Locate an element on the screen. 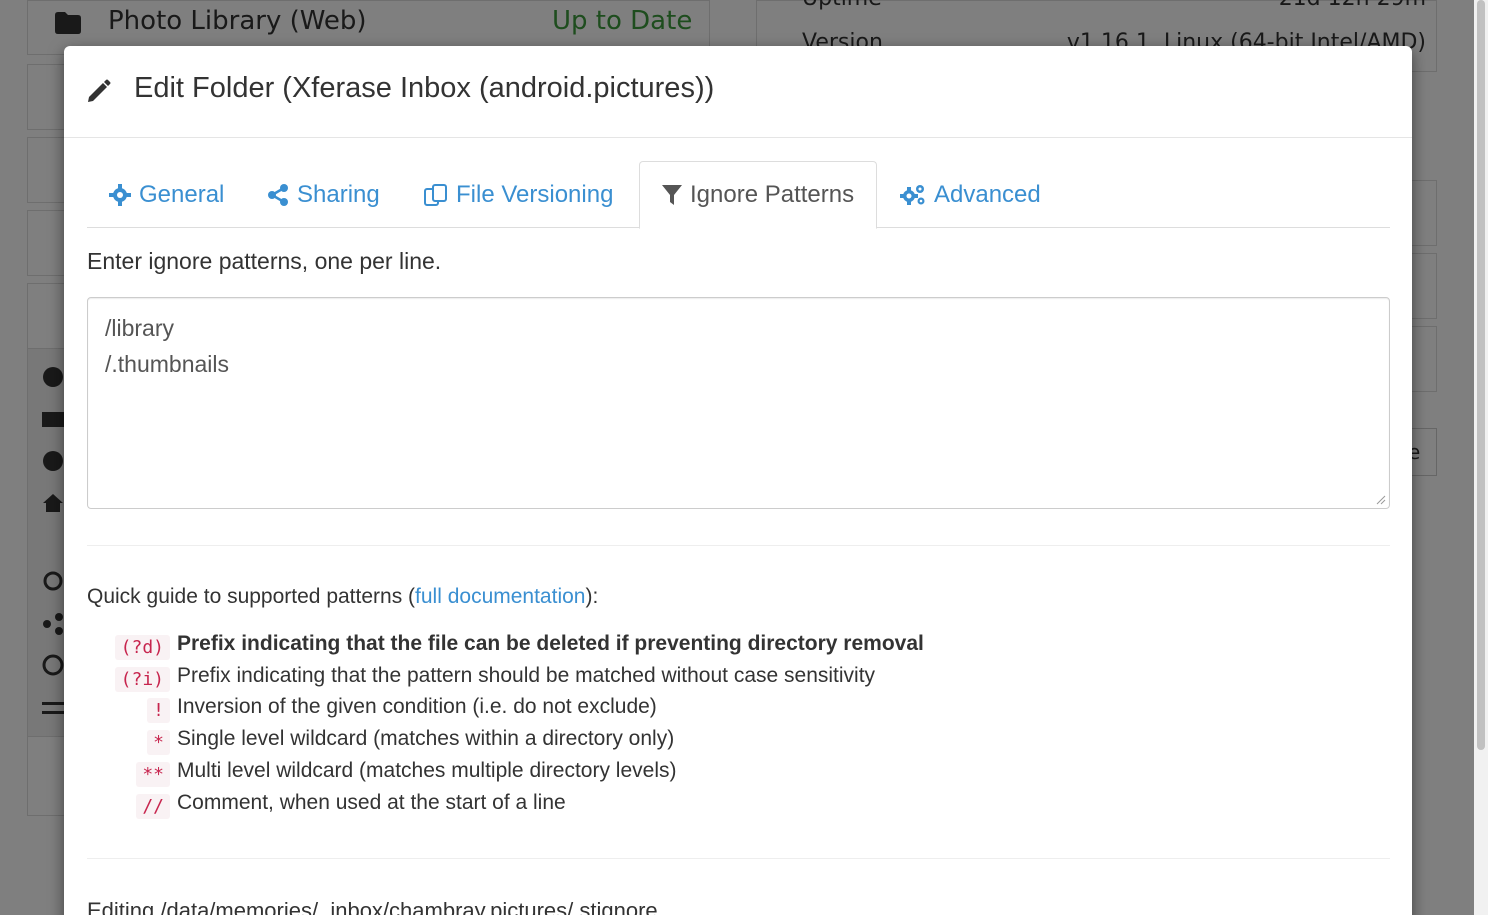 This screenshot has width=1488, height=915. scrollbar-thumb is located at coordinates (1481, 375).